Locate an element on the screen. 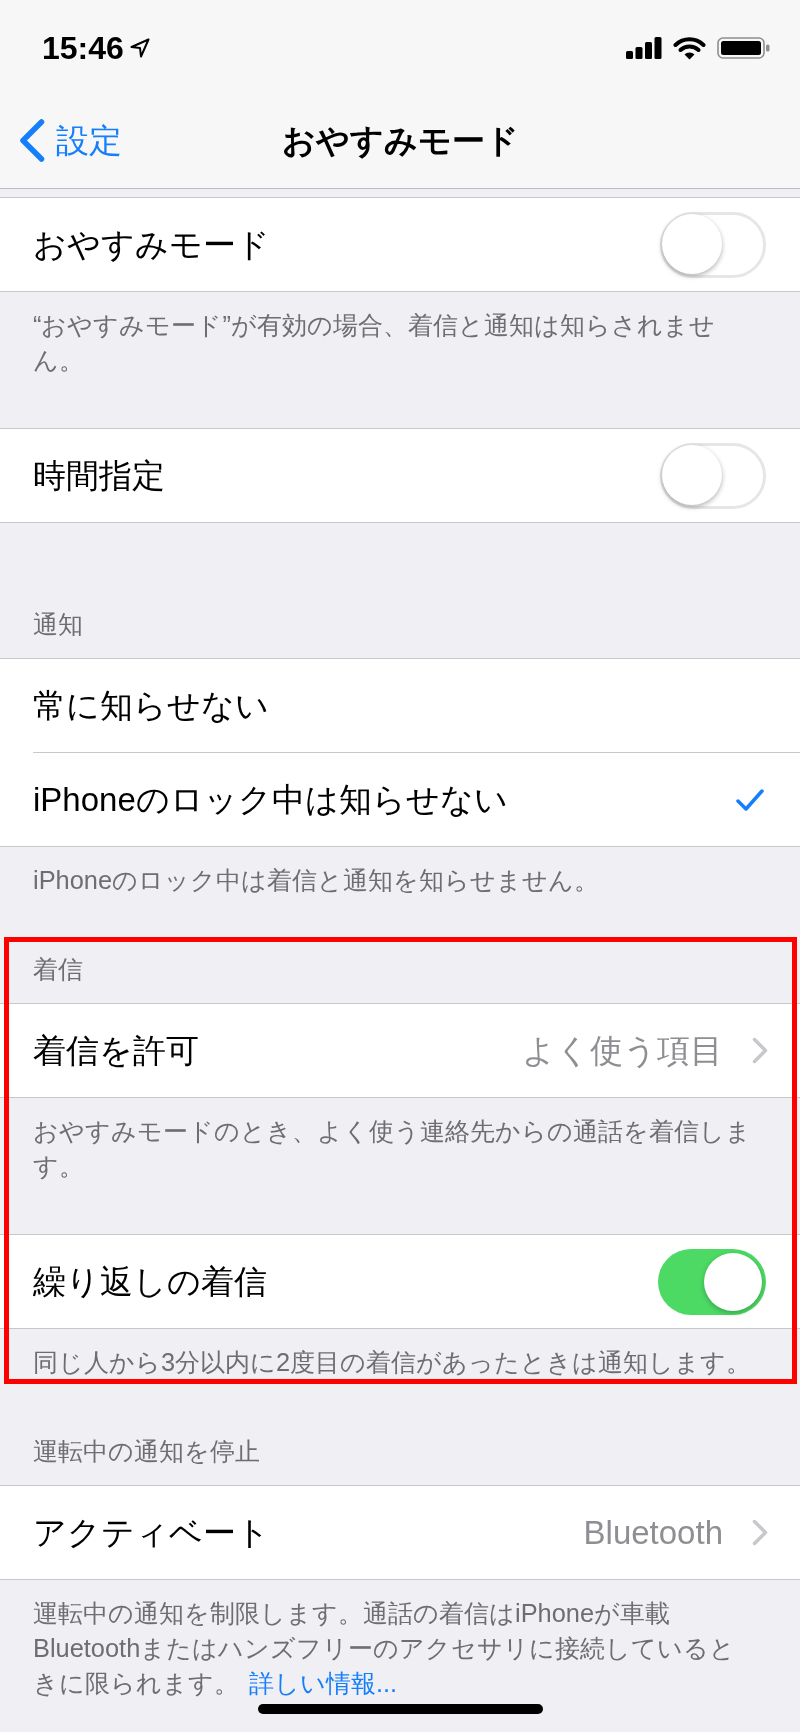 The width and height of the screenshot is (800, 1732). row-label: 時間指定 is located at coordinates (99, 475).